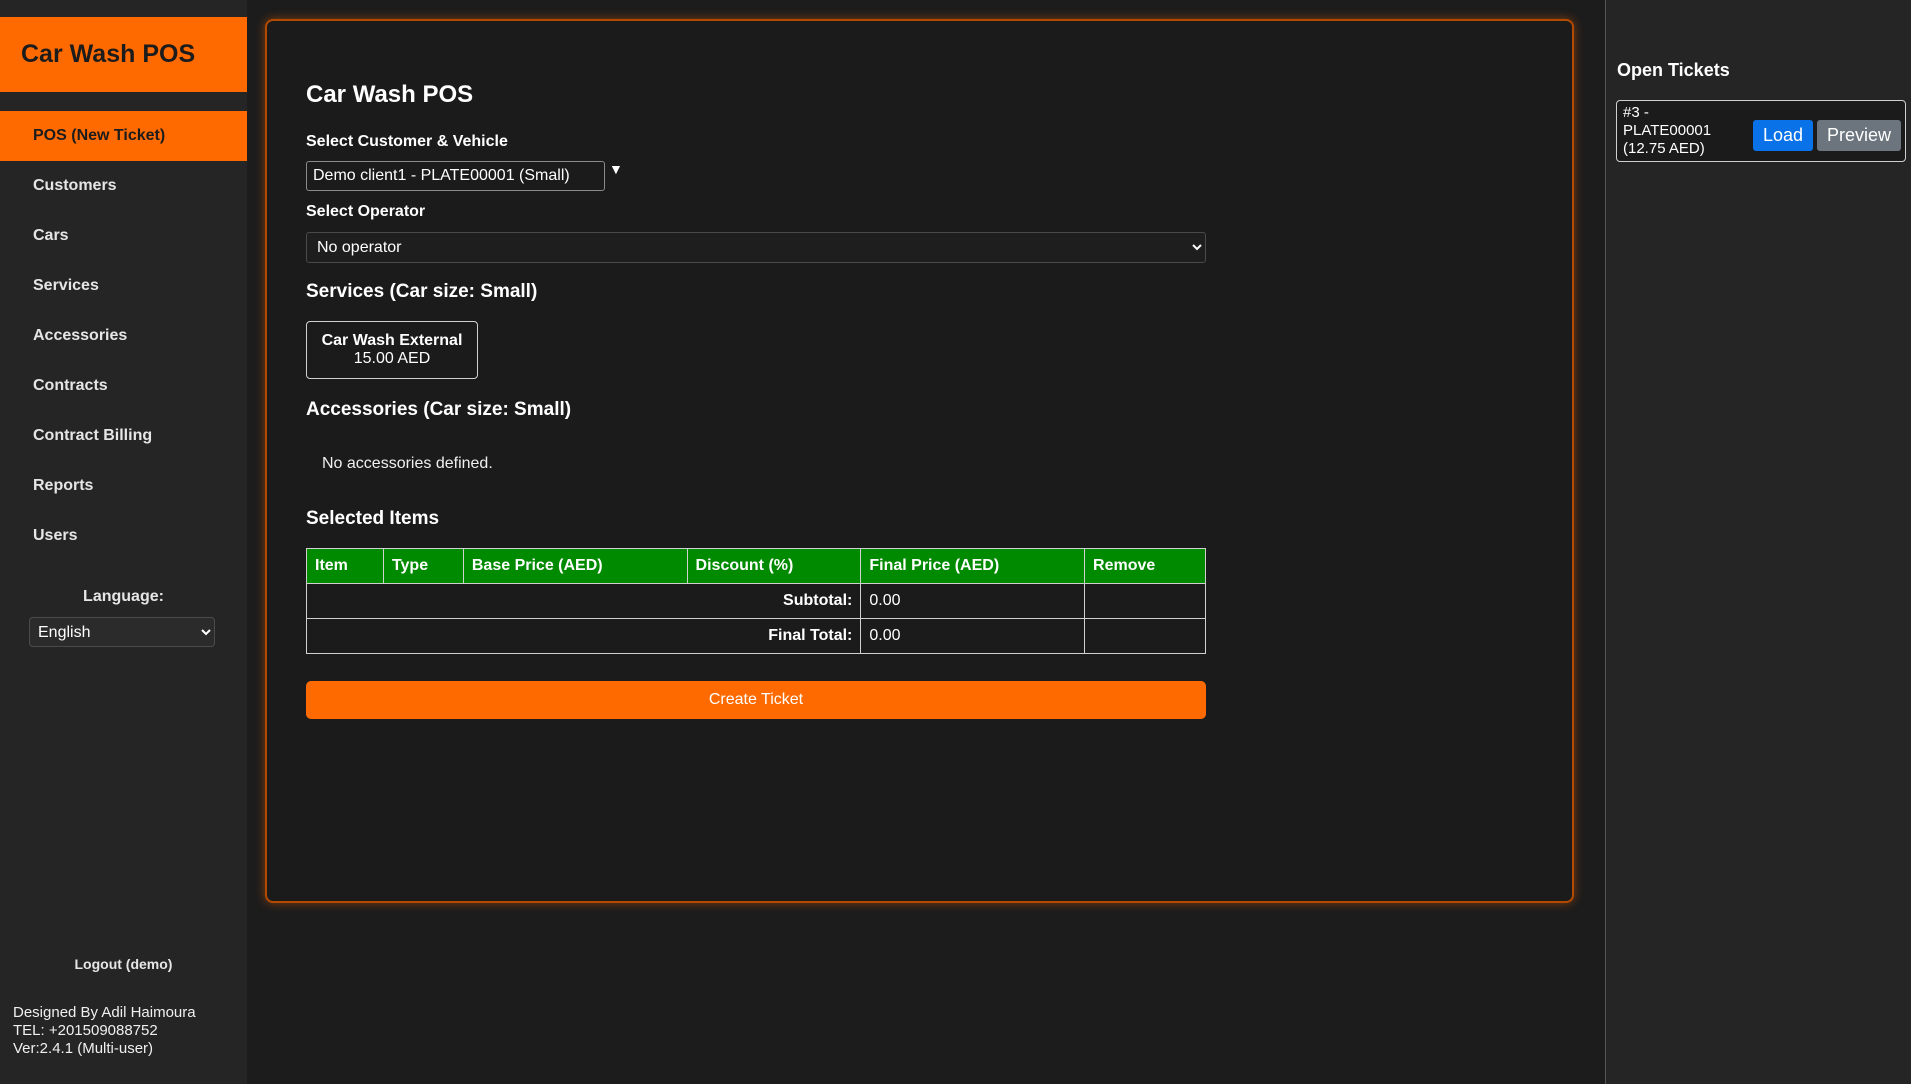 The height and width of the screenshot is (1084, 1911). Describe the element at coordinates (123, 54) in the screenshot. I see `app-brand: Car Wash POS` at that location.